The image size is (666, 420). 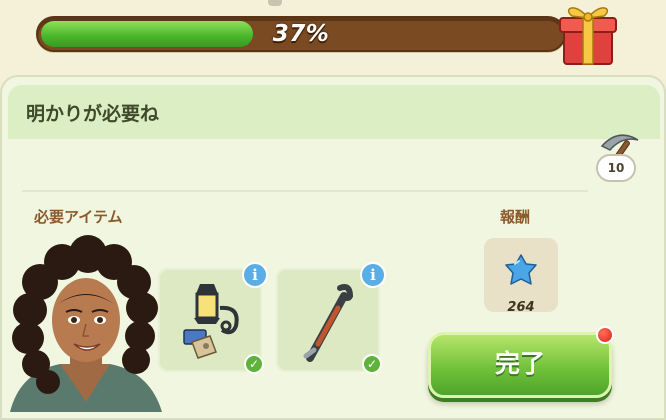 I want to click on notification-dot, so click(x=605, y=335).